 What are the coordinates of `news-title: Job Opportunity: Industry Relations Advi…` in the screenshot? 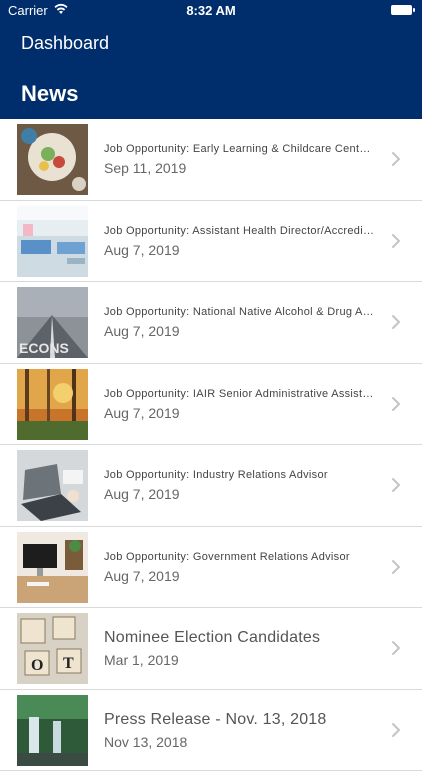 It's located at (239, 475).